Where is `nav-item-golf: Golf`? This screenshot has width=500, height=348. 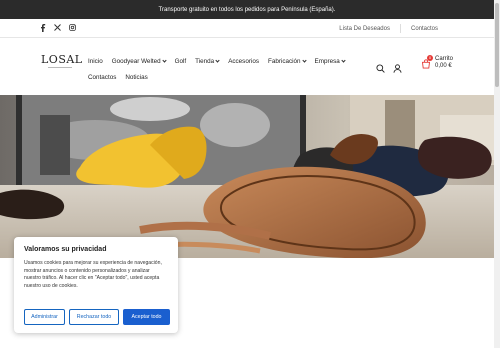 nav-item-golf: Golf is located at coordinates (181, 61).